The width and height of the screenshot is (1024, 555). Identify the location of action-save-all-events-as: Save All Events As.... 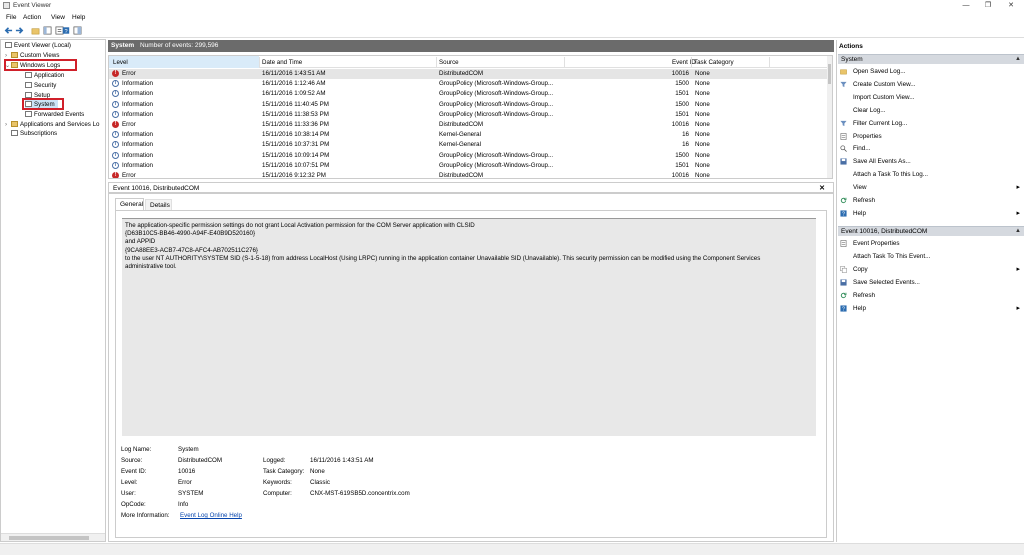
(931, 162).